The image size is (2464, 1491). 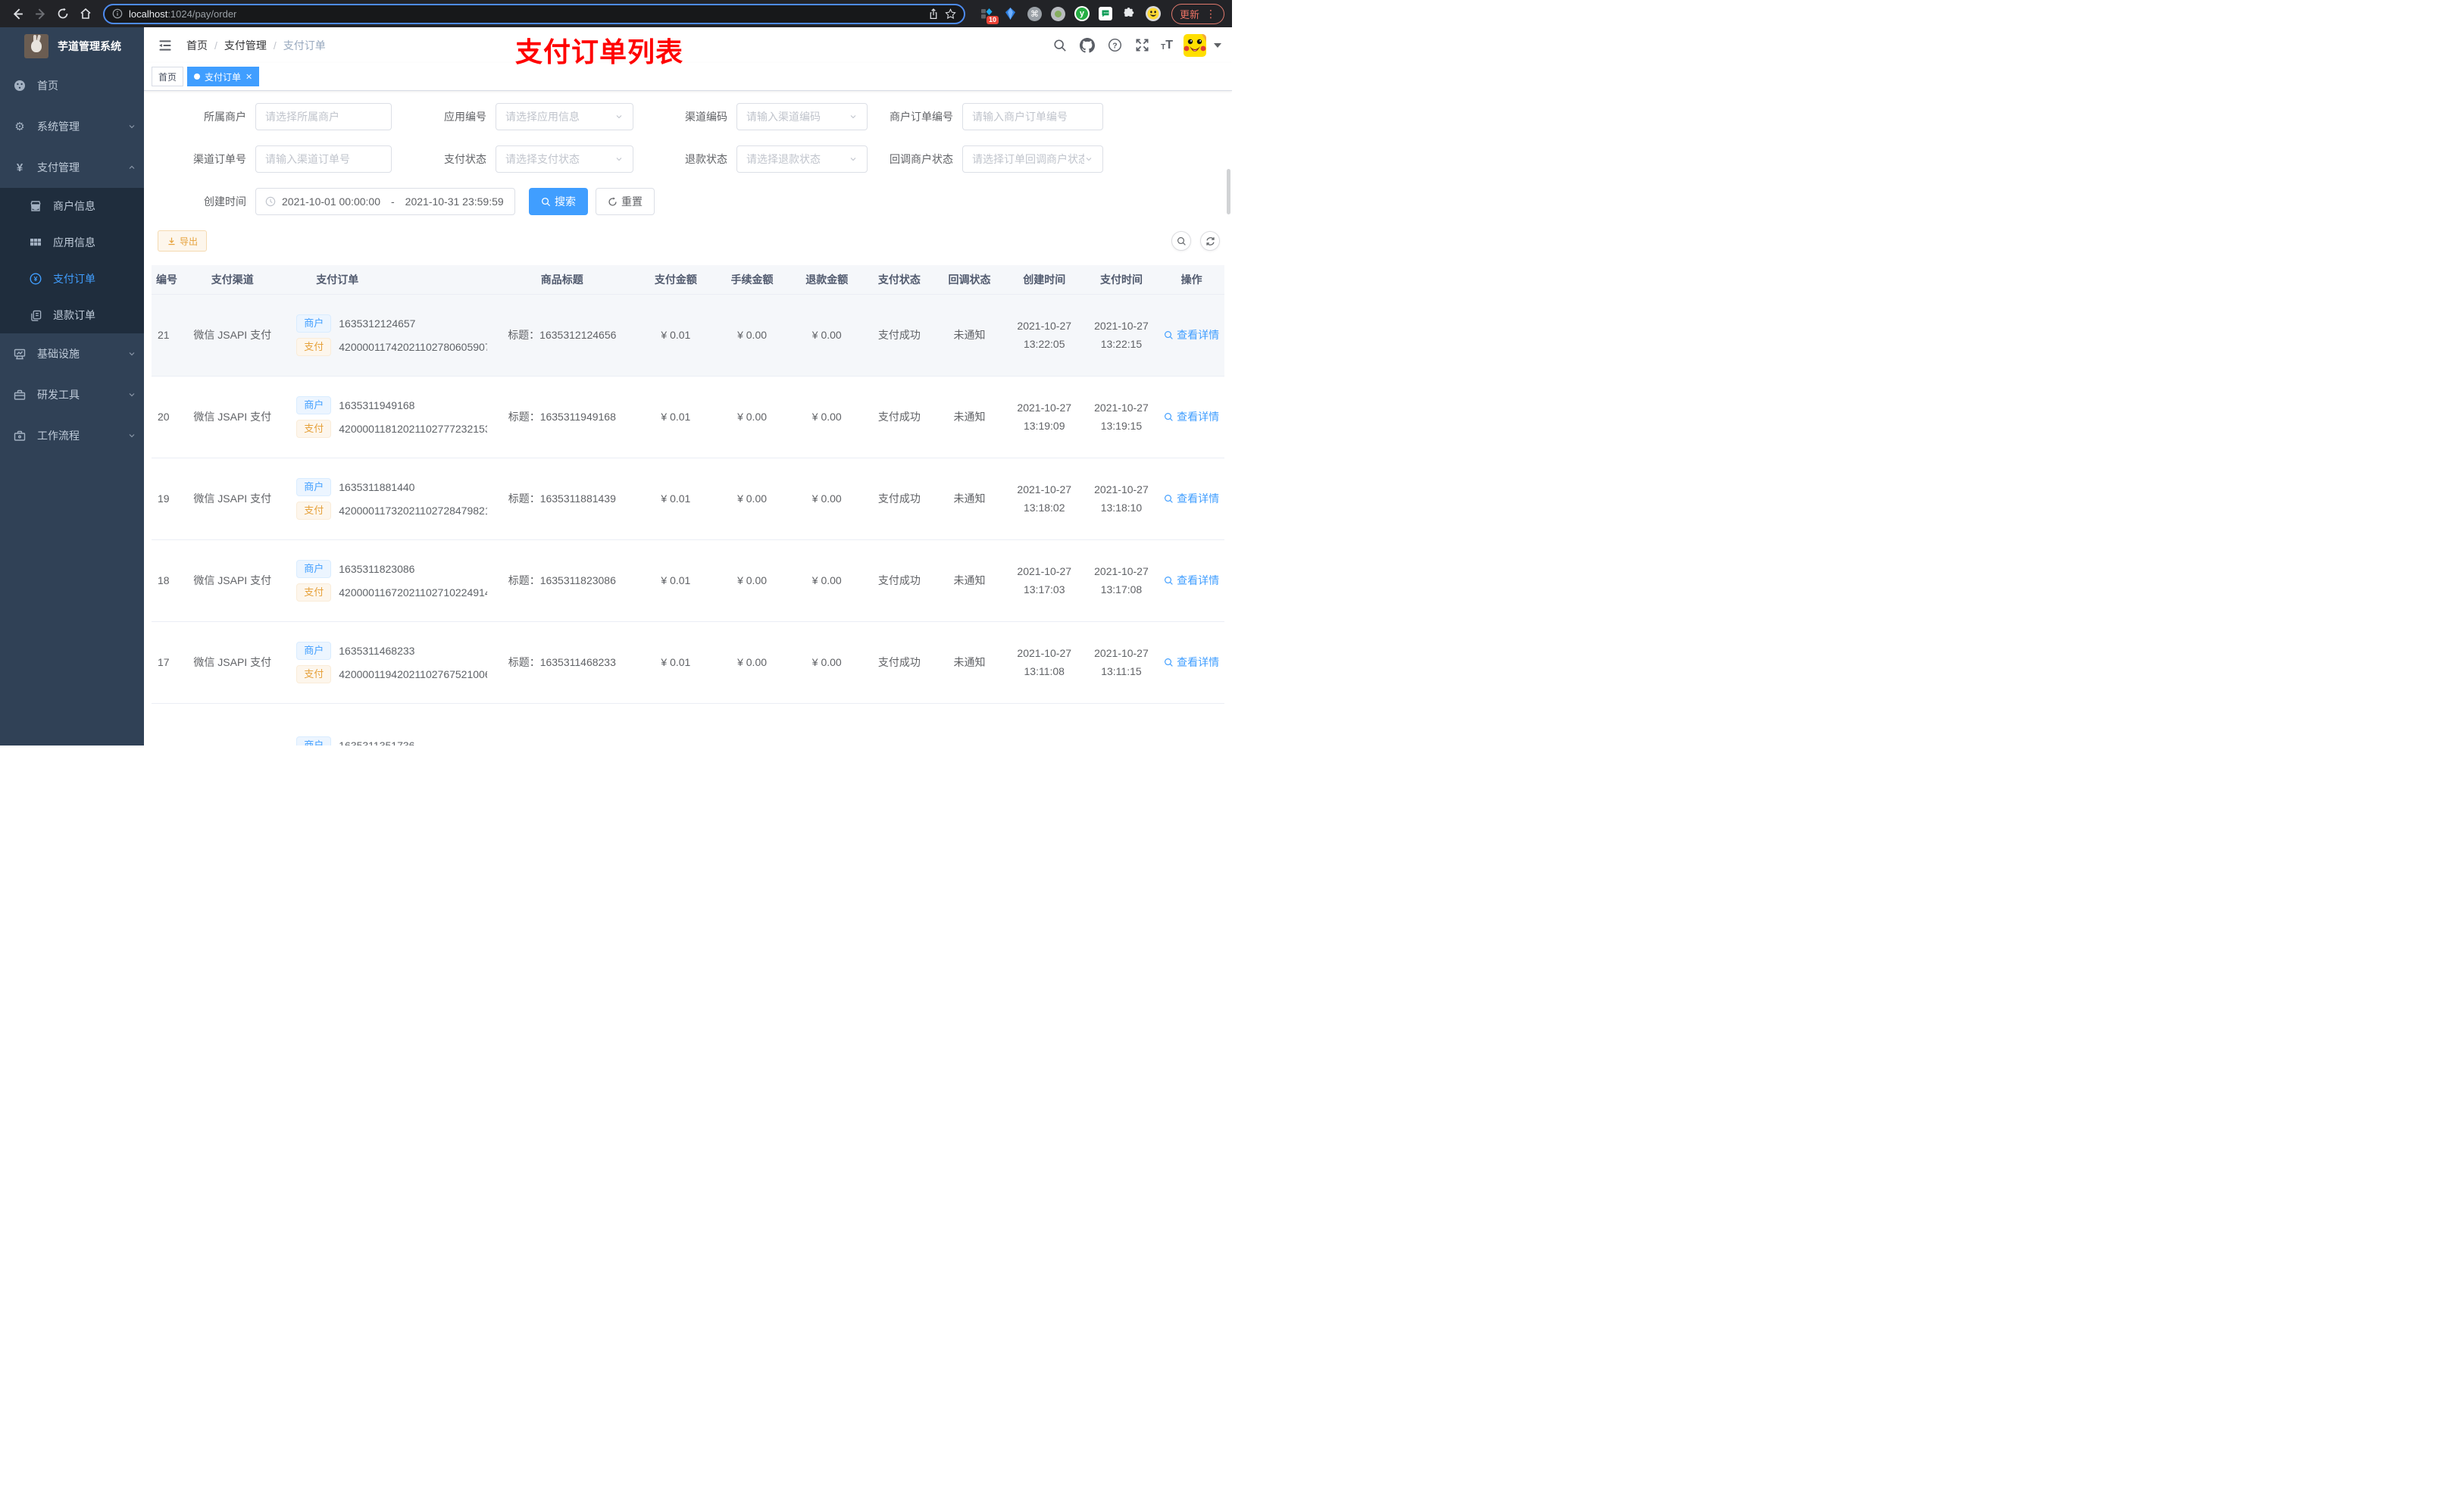 I want to click on browser-reload-button, so click(x=63, y=13).